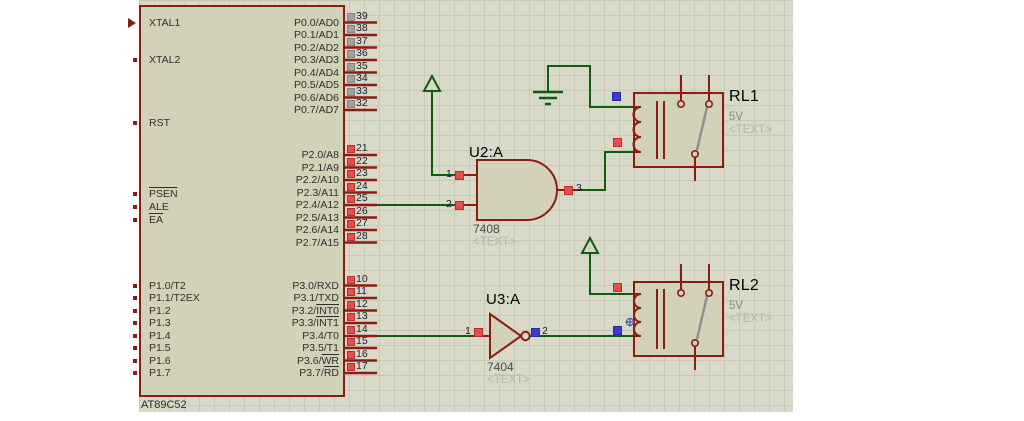  What do you see at coordinates (316, 110) in the screenshot?
I see `chip-pin-name: P0.7/AD7` at bounding box center [316, 110].